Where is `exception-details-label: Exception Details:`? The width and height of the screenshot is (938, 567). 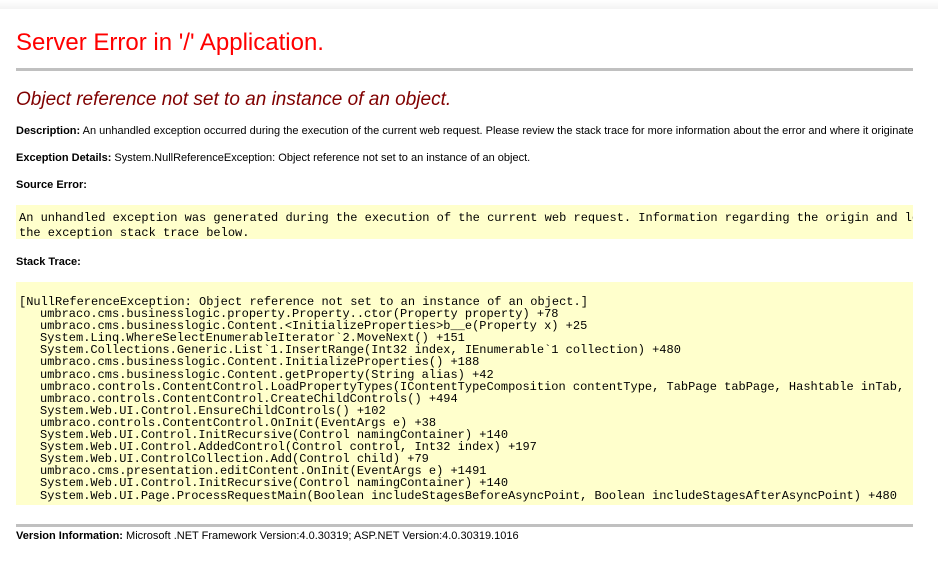 exception-details-label: Exception Details: is located at coordinates (64, 158).